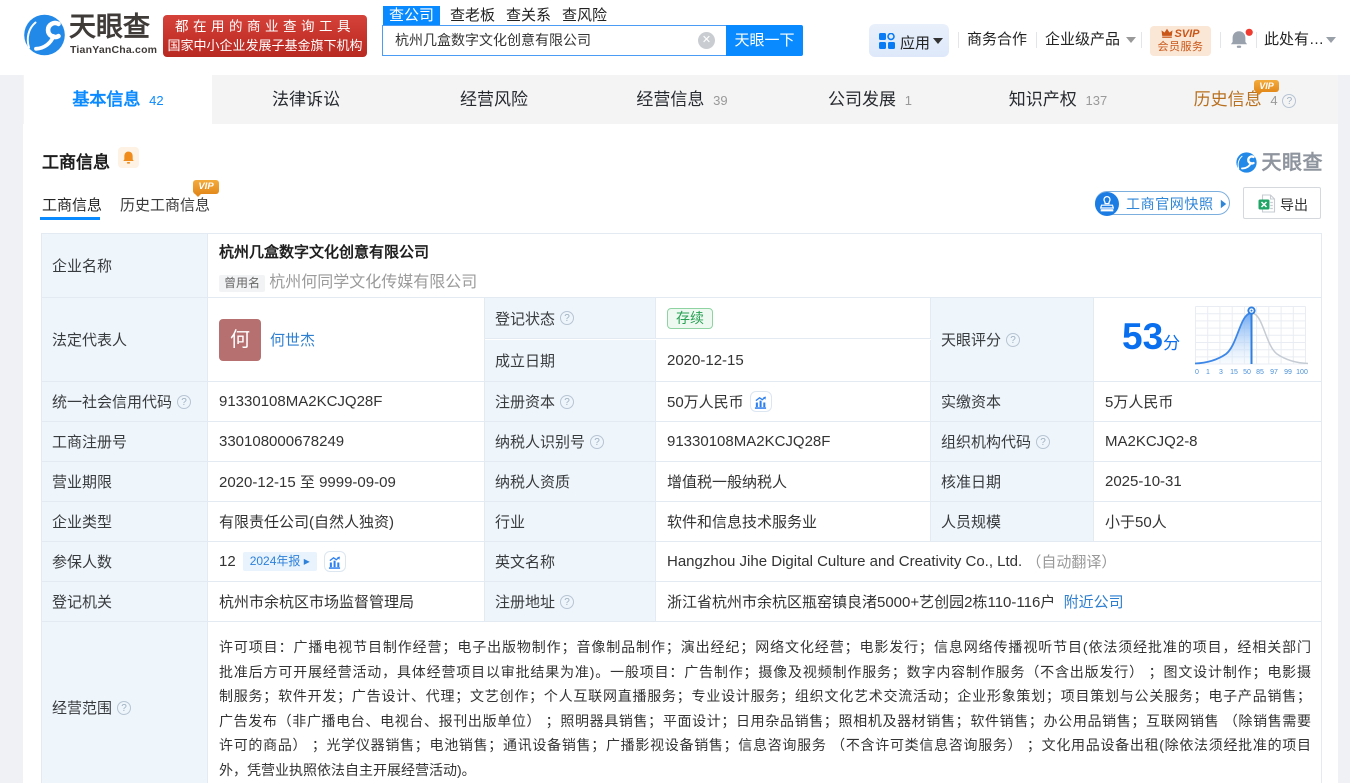  Describe the element at coordinates (1208, 372) in the screenshot. I see `svg-text: 1` at that location.